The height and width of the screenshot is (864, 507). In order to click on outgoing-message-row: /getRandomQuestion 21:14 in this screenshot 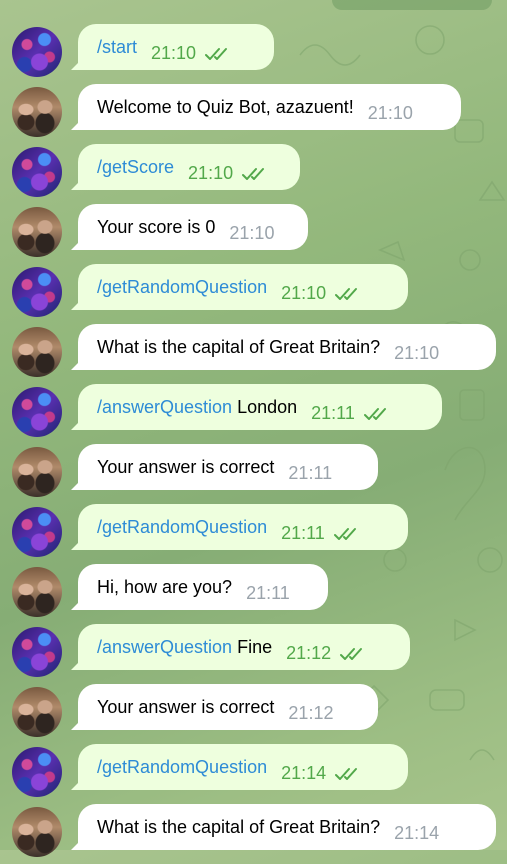, I will do `click(253, 774)`.